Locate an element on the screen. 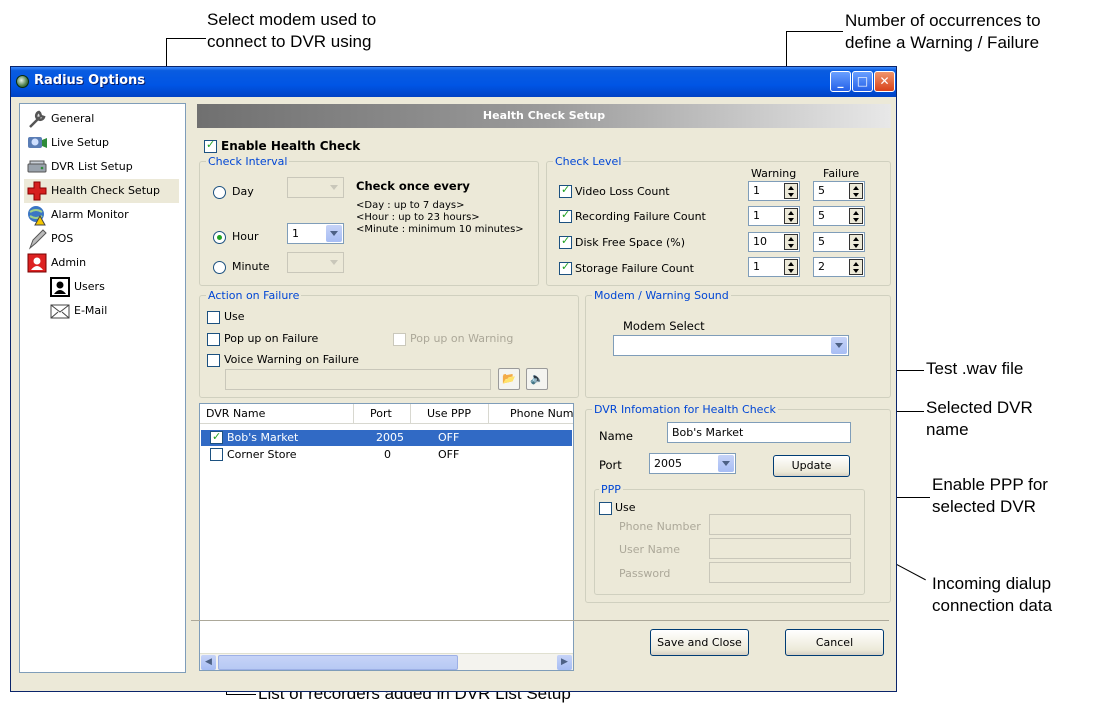 The width and height of the screenshot is (1099, 706). update-button: Update is located at coordinates (811, 466).